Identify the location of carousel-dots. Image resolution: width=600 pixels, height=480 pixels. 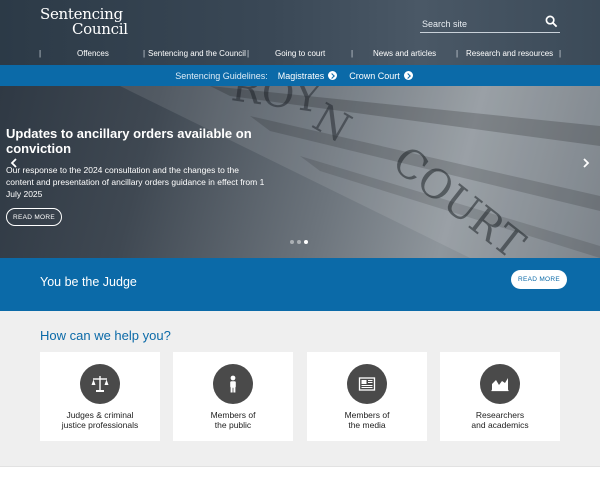
(299, 242).